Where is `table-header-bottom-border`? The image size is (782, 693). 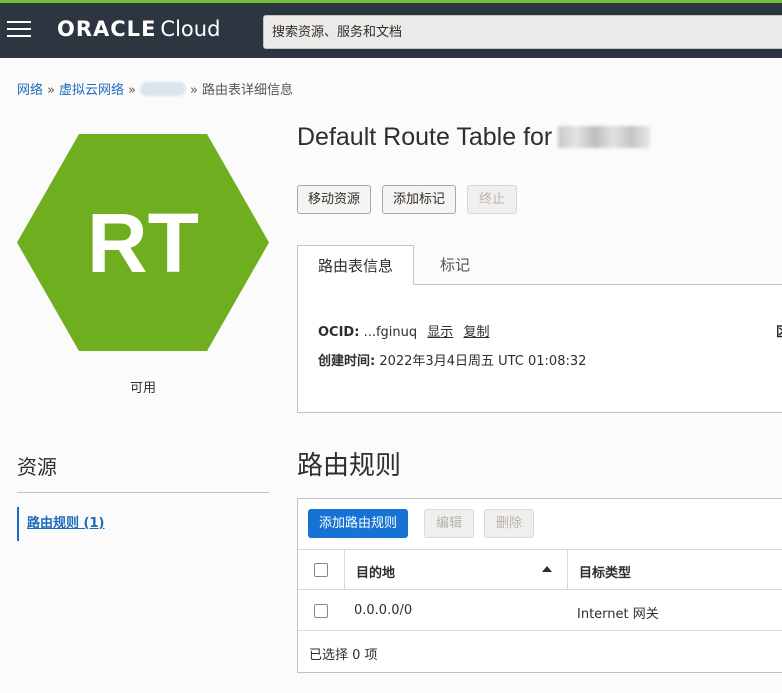 table-header-bottom-border is located at coordinates (540, 589).